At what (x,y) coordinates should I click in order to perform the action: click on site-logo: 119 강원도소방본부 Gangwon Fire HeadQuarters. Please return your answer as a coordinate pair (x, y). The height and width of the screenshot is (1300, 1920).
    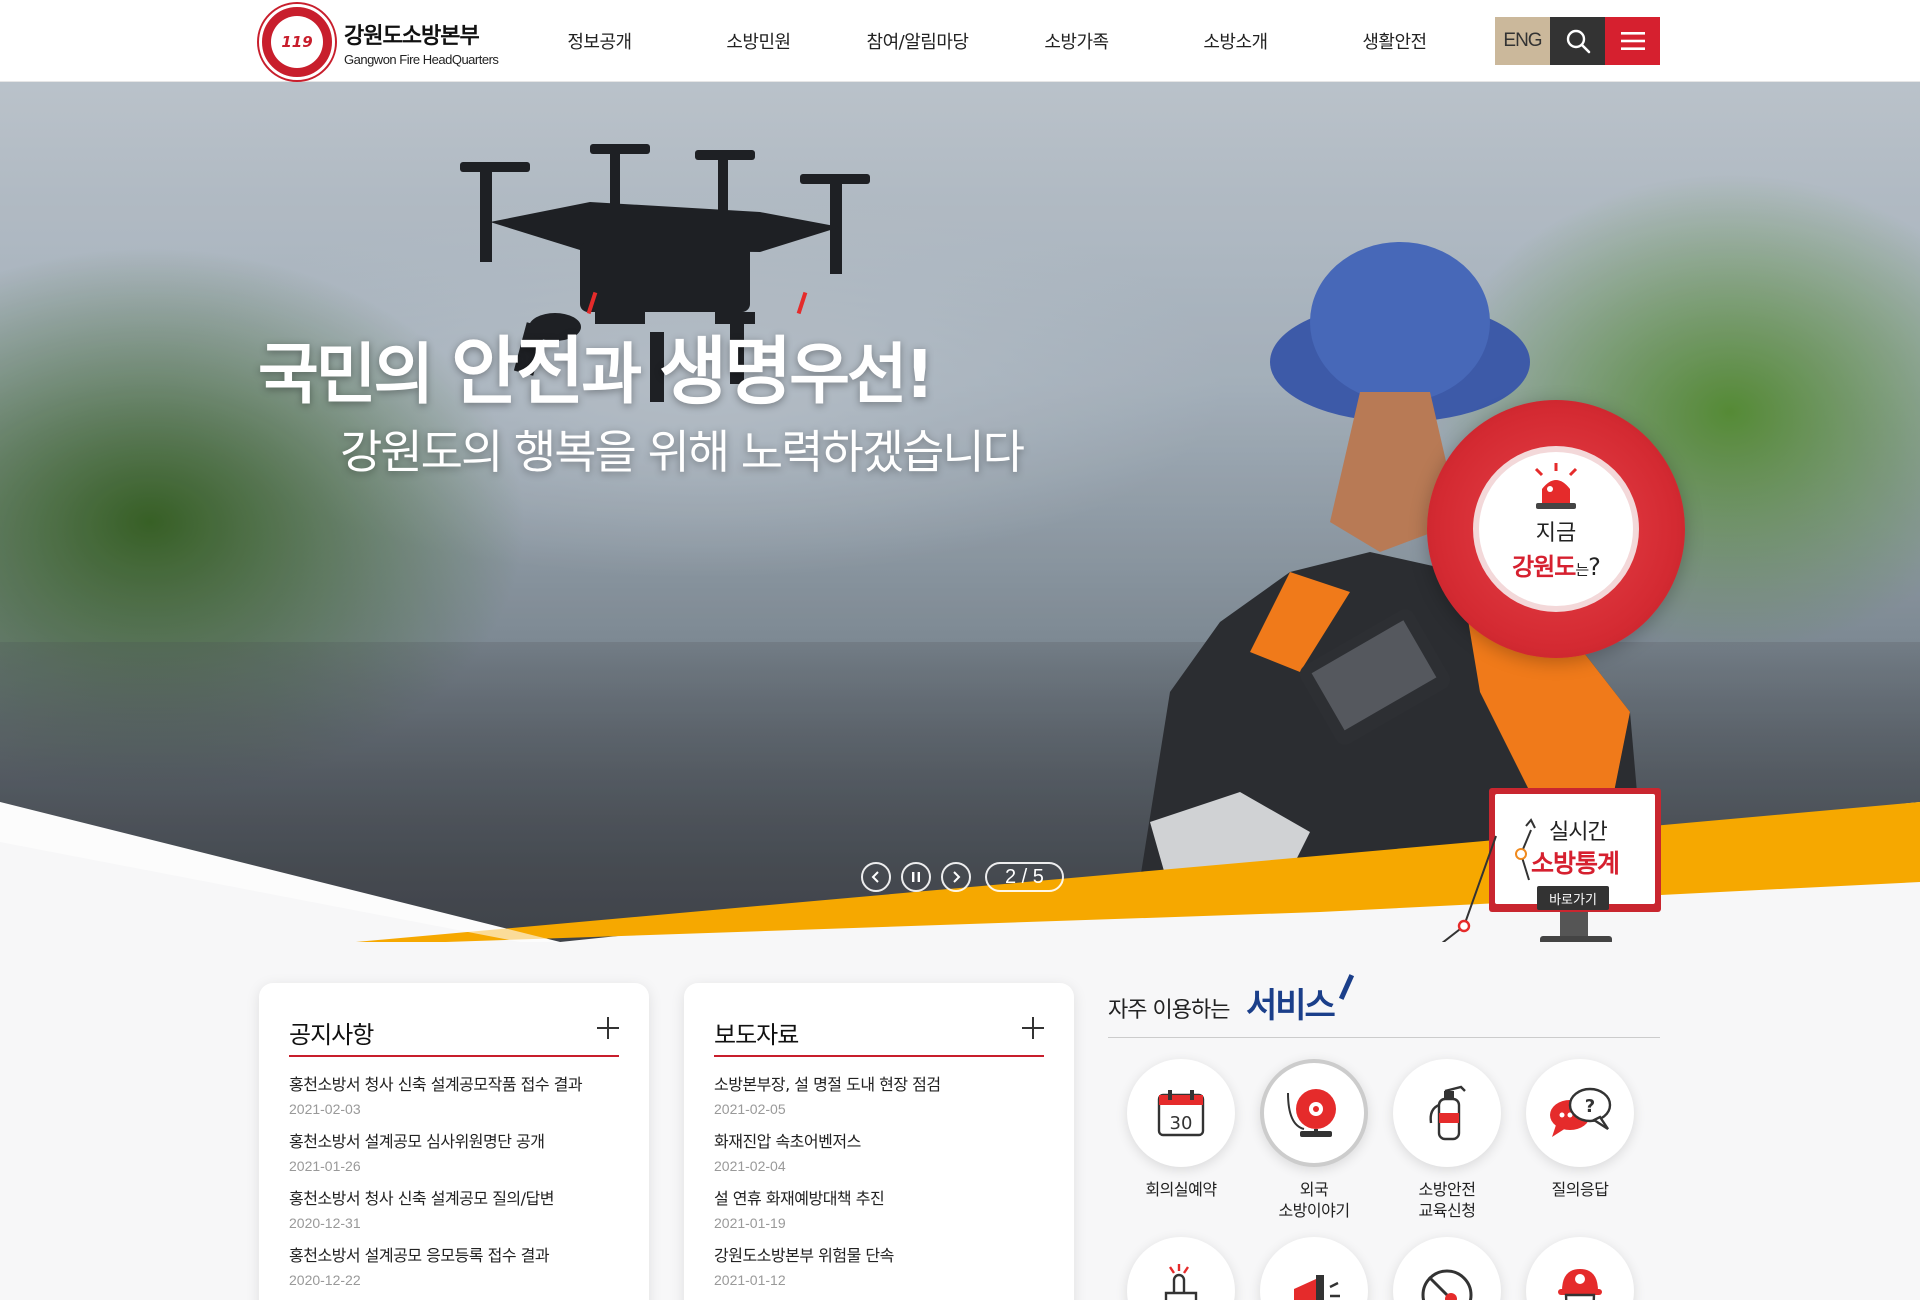
    Looking at the image, I should click on (379, 42).